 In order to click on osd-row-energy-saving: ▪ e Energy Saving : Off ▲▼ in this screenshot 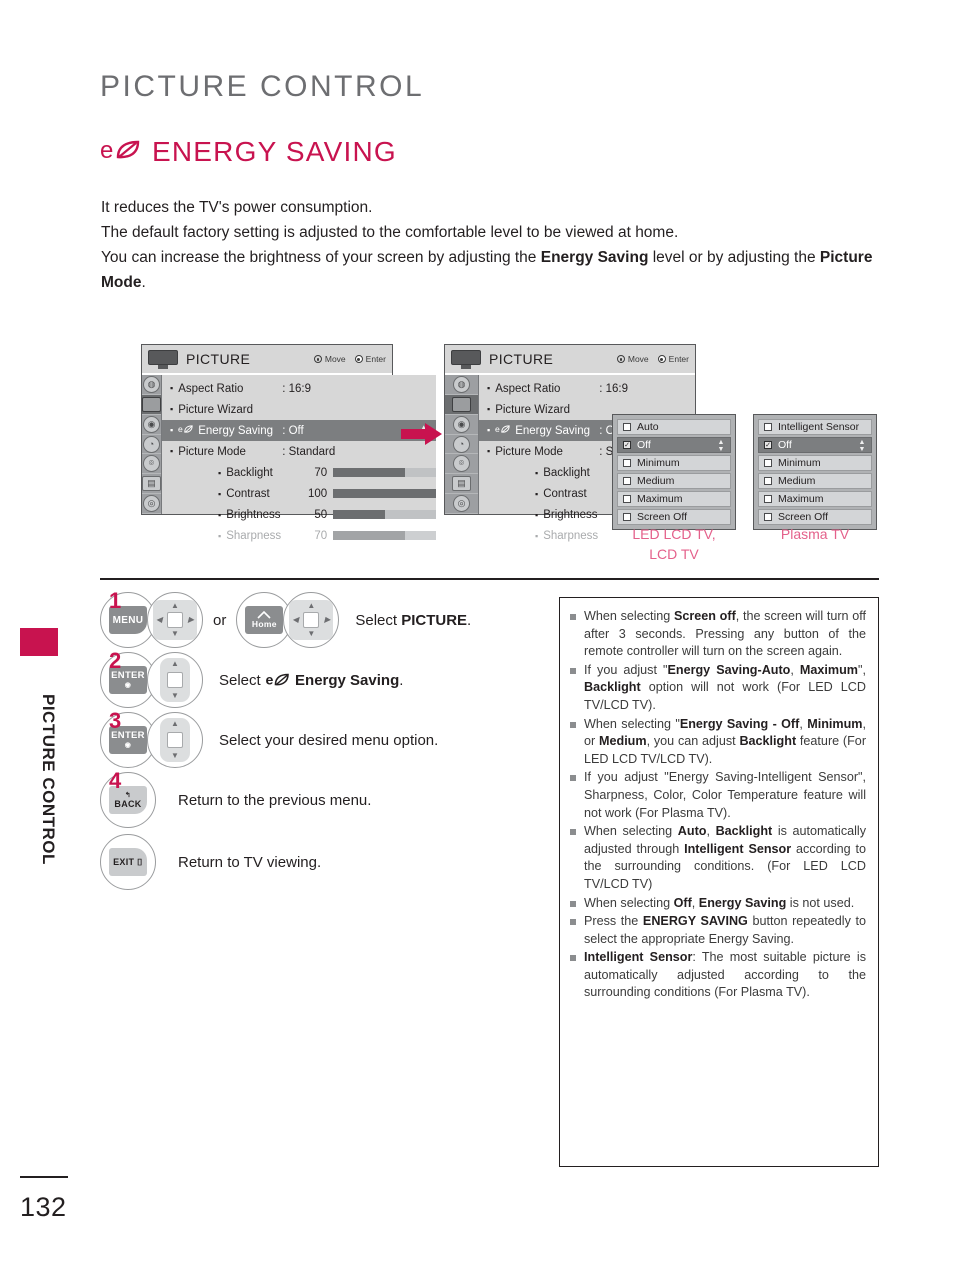, I will do `click(299, 430)`.